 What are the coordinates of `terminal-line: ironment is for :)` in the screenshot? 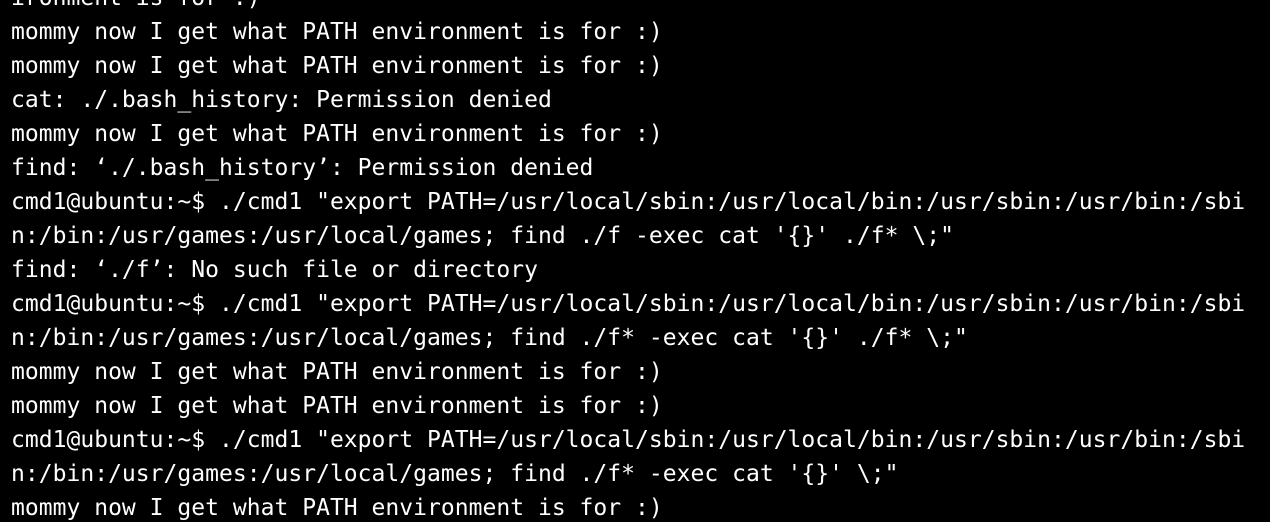 It's located at (628, 7).